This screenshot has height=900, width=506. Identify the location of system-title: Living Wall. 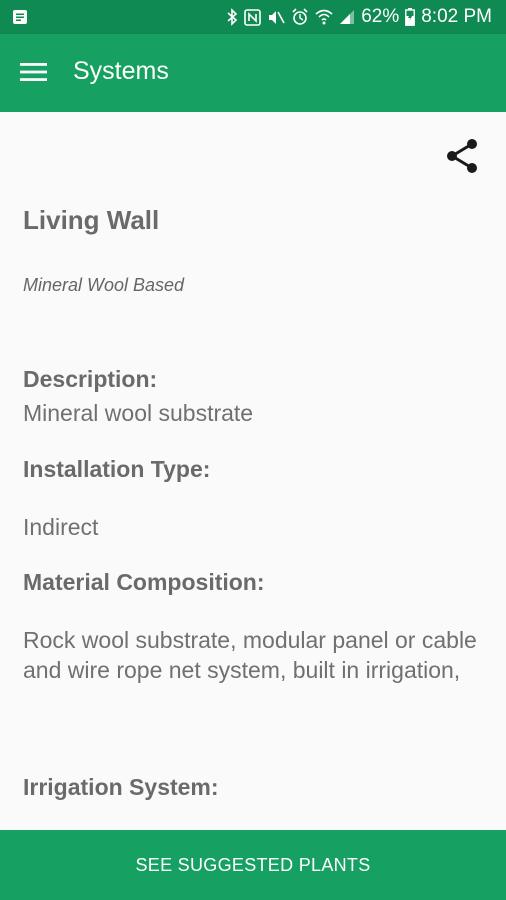
(91, 220).